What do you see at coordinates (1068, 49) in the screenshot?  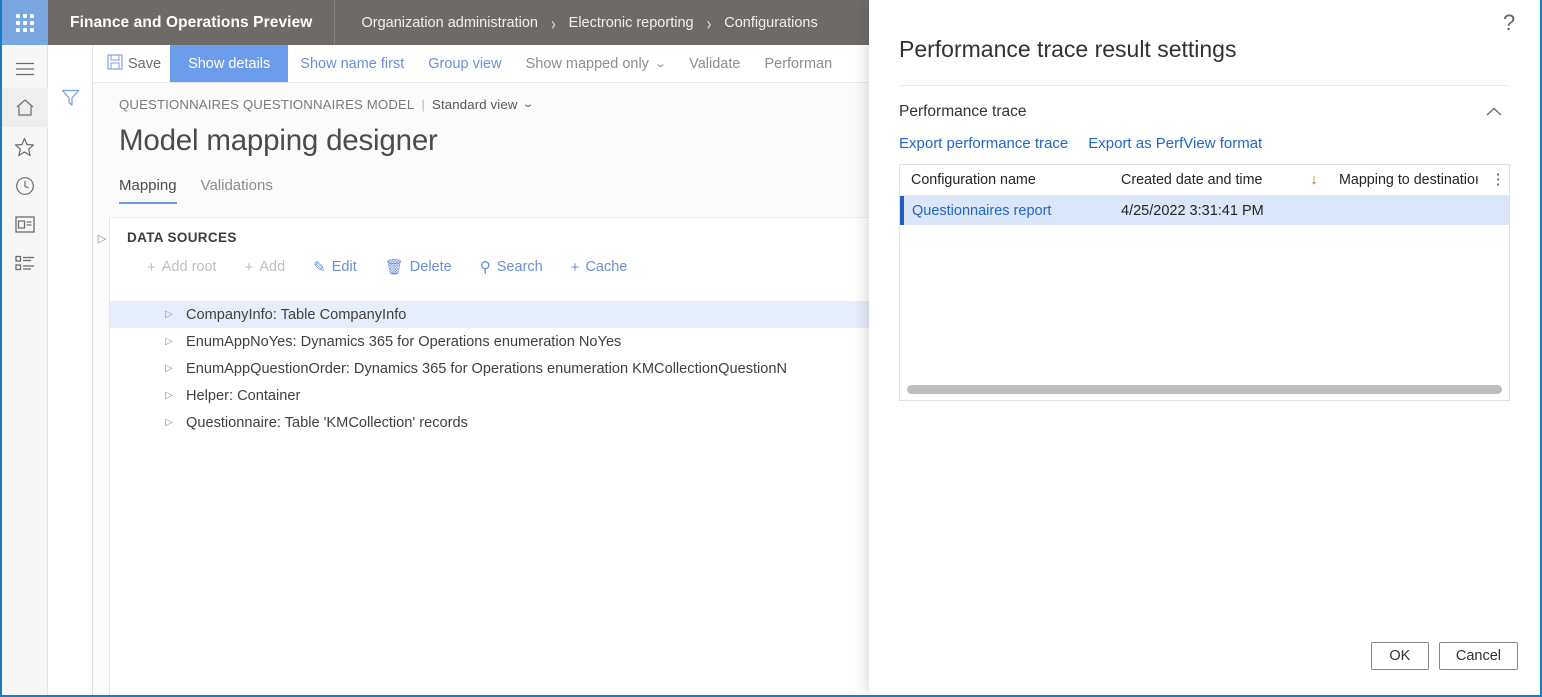 I see `dialog-title: Performance trace result settings` at bounding box center [1068, 49].